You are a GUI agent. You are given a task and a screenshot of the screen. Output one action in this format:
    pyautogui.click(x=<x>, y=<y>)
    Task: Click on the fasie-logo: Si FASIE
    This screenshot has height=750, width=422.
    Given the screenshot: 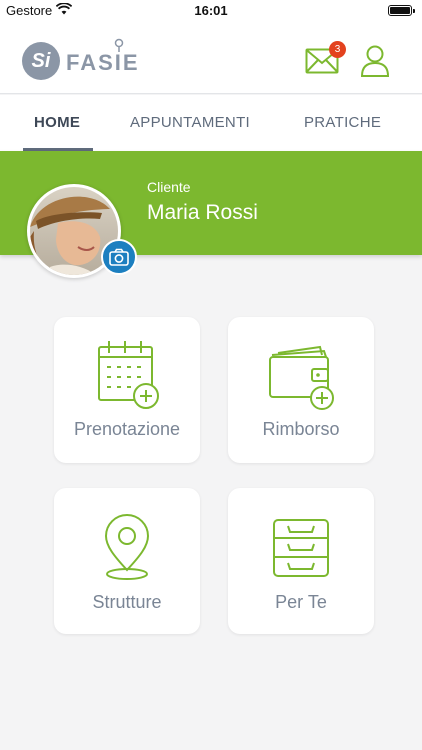 What is the action you would take?
    pyautogui.click(x=87, y=59)
    